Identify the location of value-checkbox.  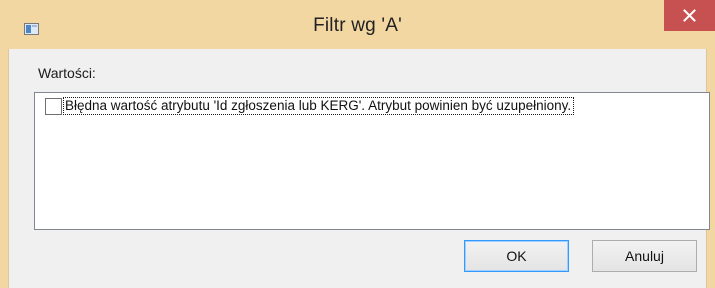
(53, 106).